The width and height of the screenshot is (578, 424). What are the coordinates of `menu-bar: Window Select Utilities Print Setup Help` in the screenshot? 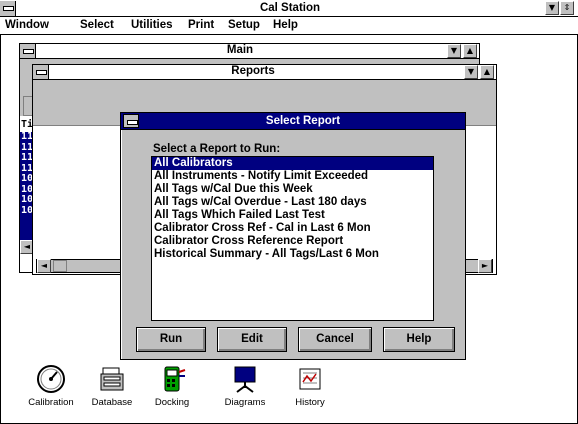 It's located at (289, 26).